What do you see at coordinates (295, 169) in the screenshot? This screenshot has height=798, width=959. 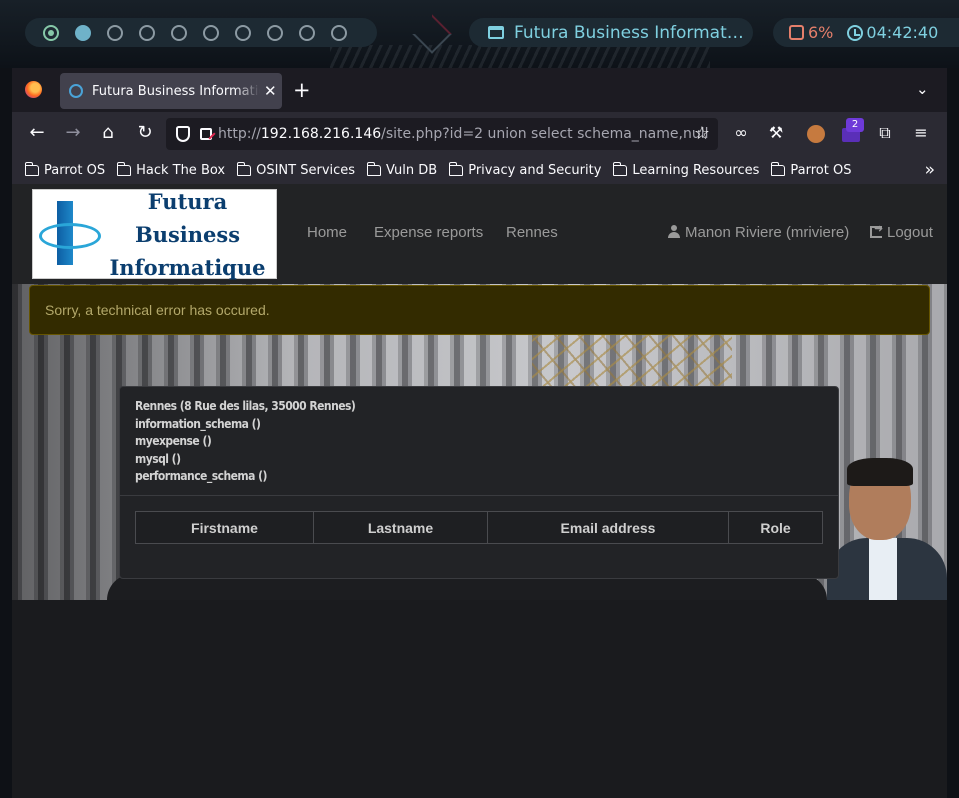 I see `bookmark-folder: OSINT Services` at bounding box center [295, 169].